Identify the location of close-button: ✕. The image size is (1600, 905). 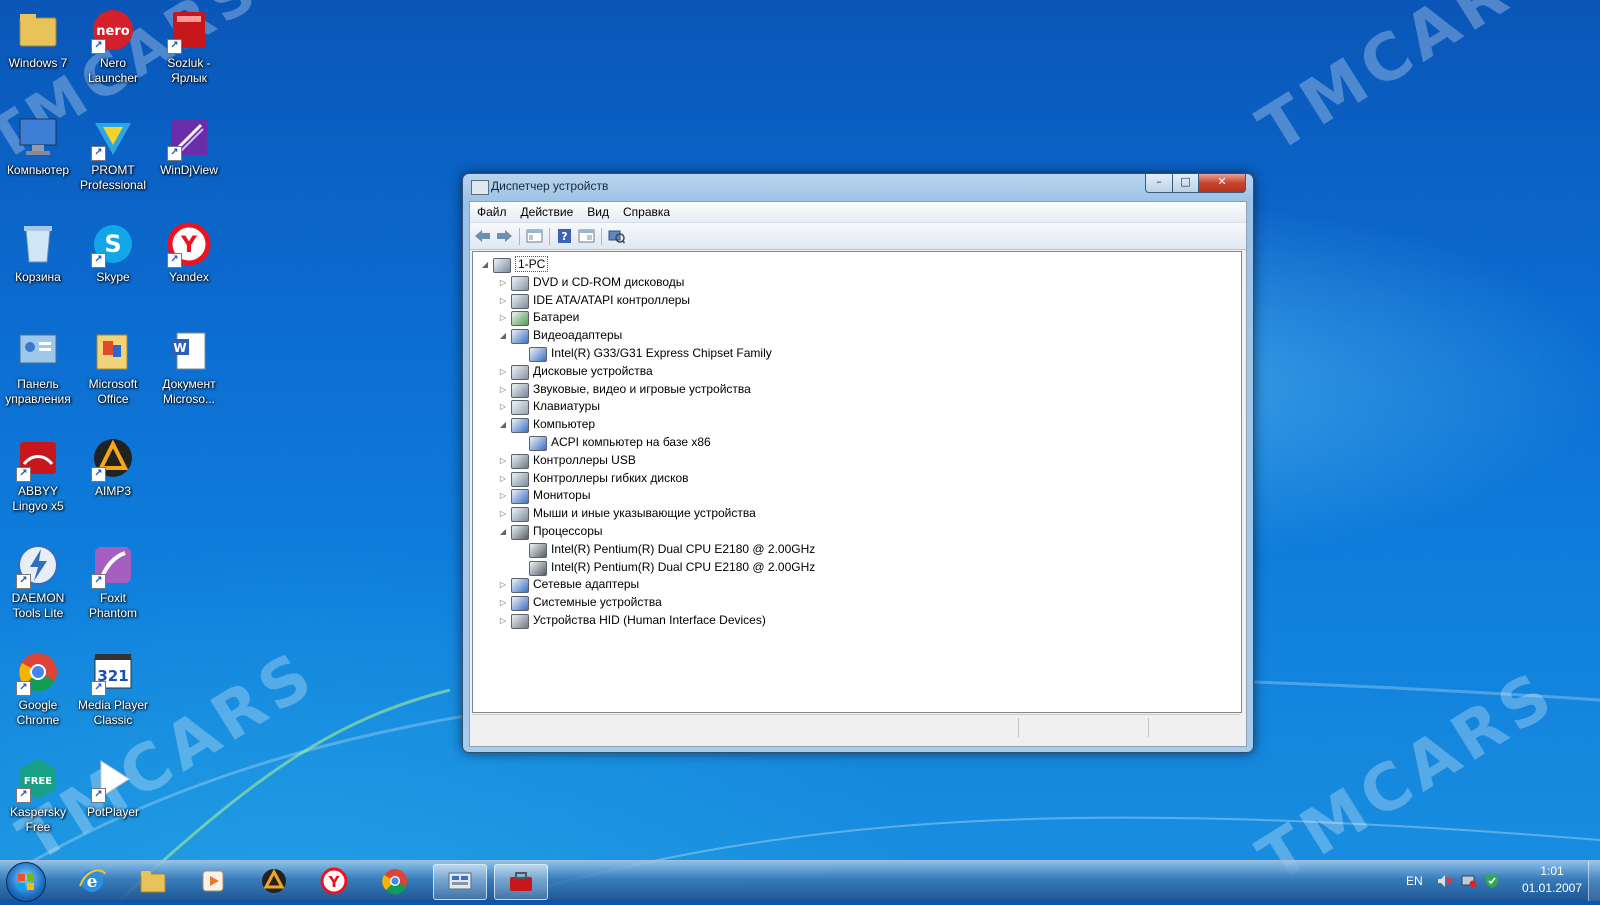
(1222, 183).